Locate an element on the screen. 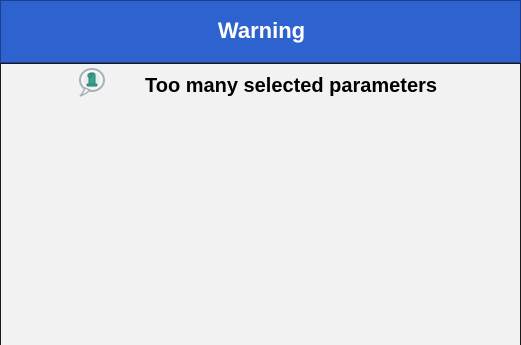 The height and width of the screenshot is (345, 521). dialog-title: Warning is located at coordinates (261, 30).